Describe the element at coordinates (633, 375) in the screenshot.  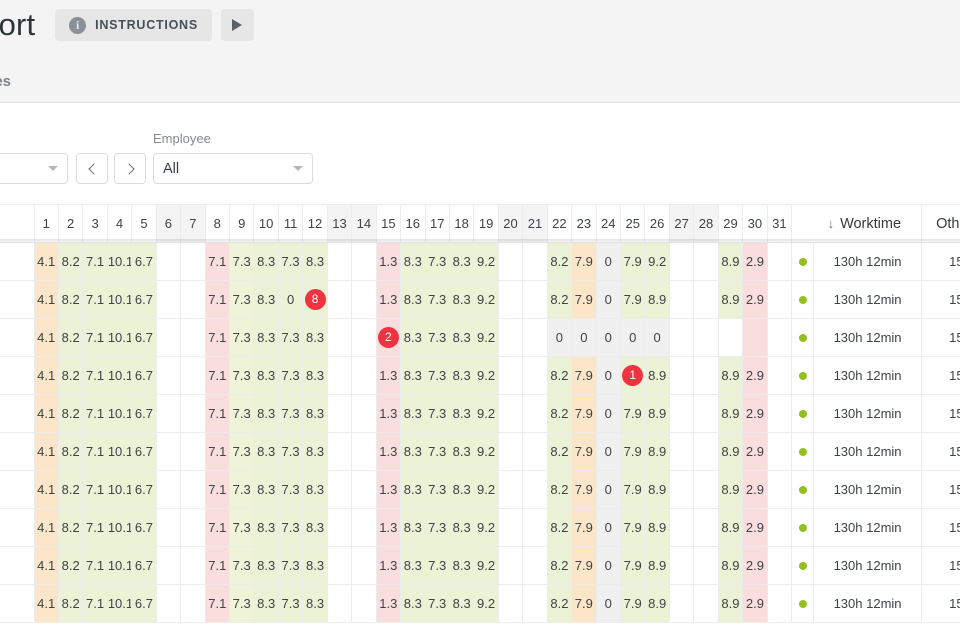
I see `cell-day-25: 1` at that location.